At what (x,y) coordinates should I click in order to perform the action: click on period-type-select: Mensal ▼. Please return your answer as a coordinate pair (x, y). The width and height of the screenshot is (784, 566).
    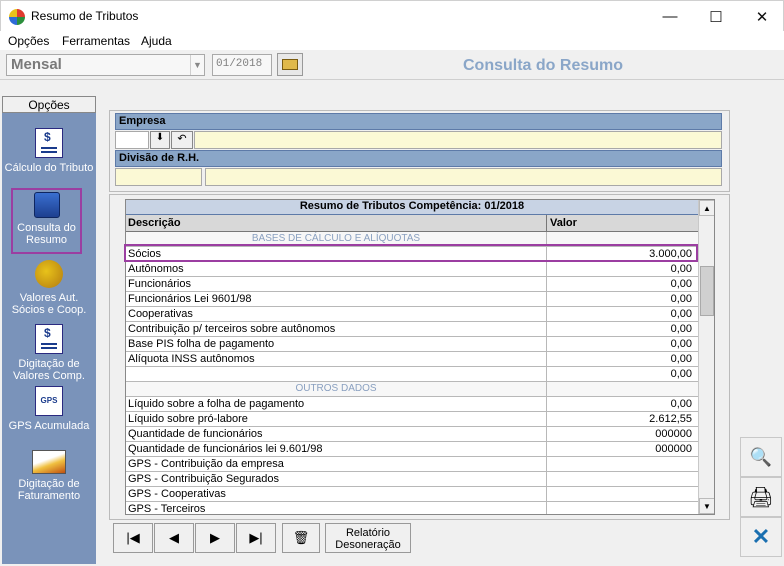
    Looking at the image, I should click on (105, 65).